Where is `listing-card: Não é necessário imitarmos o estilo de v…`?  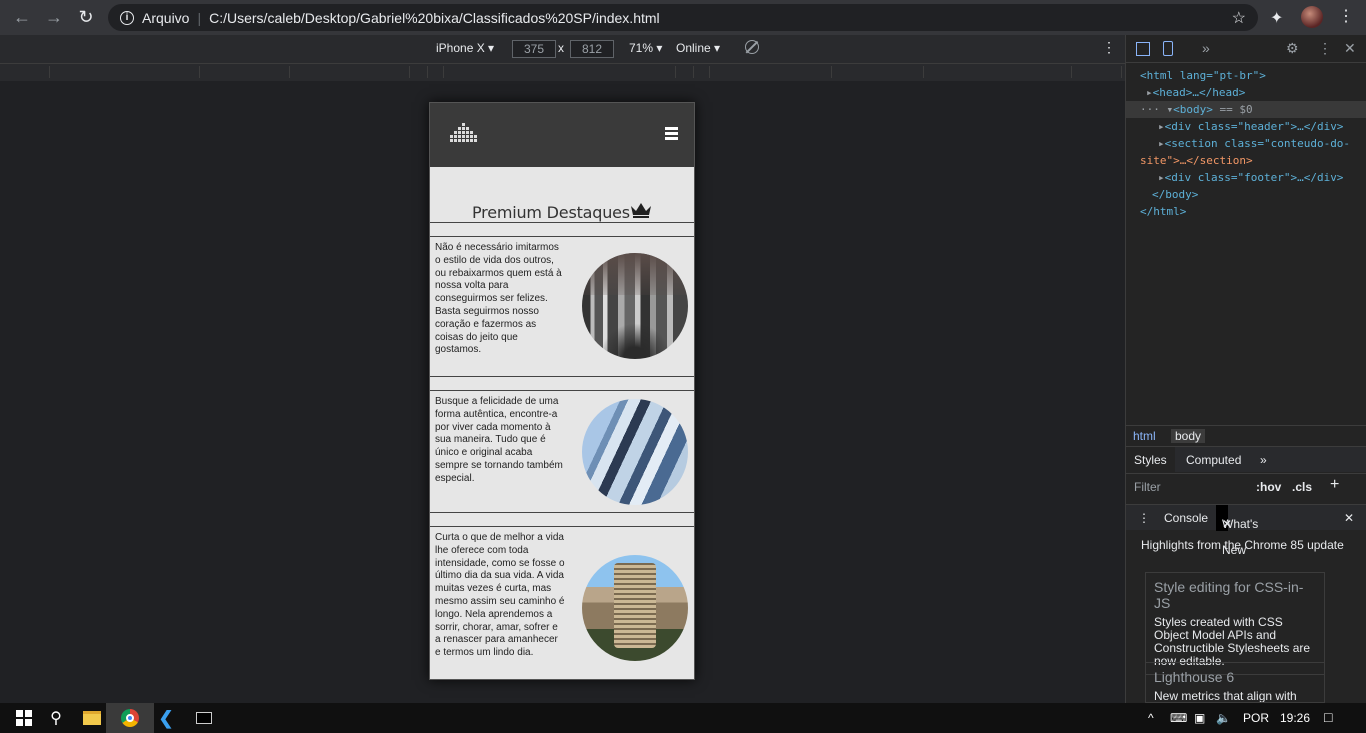 listing-card: Não é necessário imitarmos o estilo de v… is located at coordinates (562, 307).